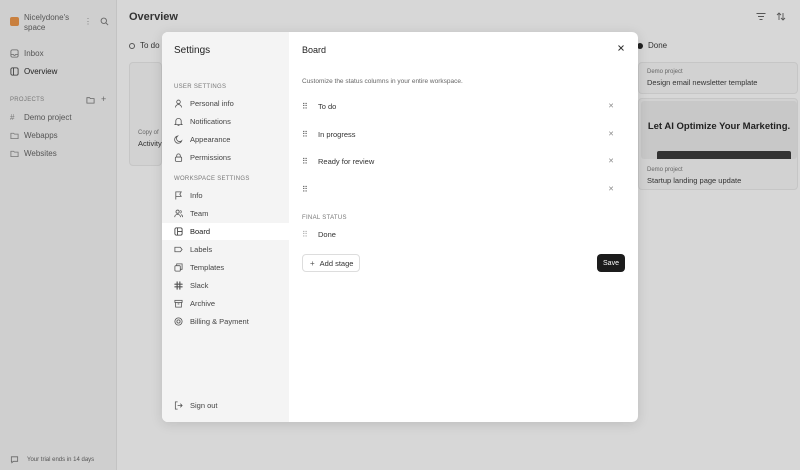 This screenshot has height=470, width=800. I want to click on settings-item-notifications: Notifications, so click(225, 121).